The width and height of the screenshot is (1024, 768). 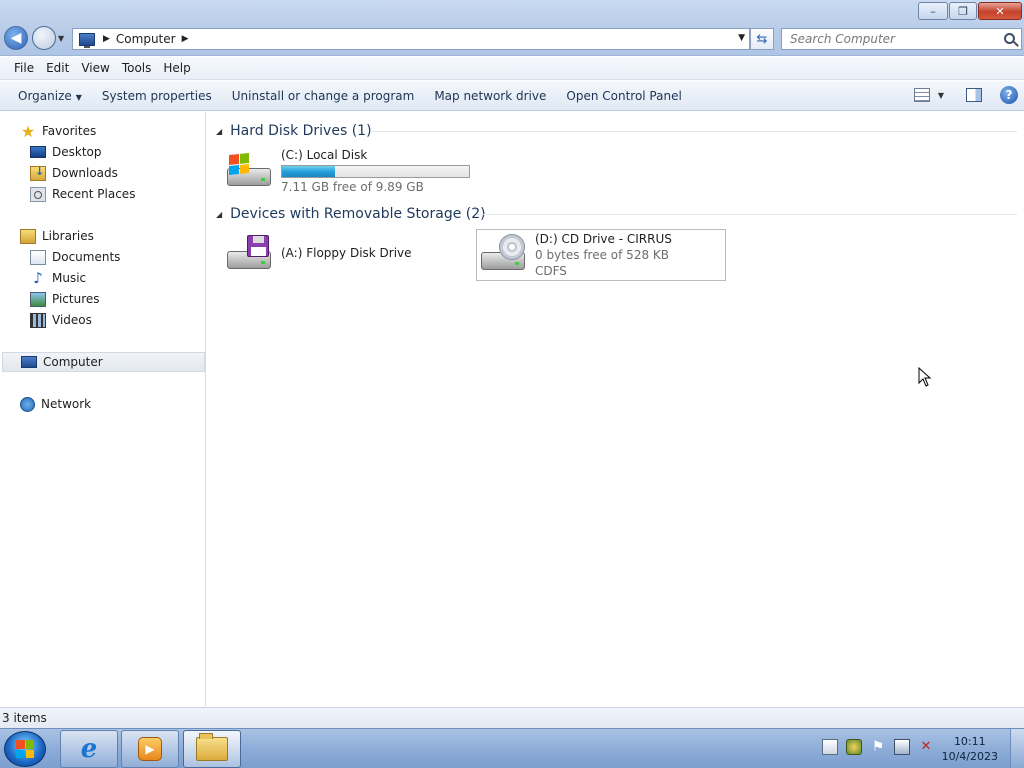 I want to click on nav-music: ♪ Music, so click(x=58, y=278).